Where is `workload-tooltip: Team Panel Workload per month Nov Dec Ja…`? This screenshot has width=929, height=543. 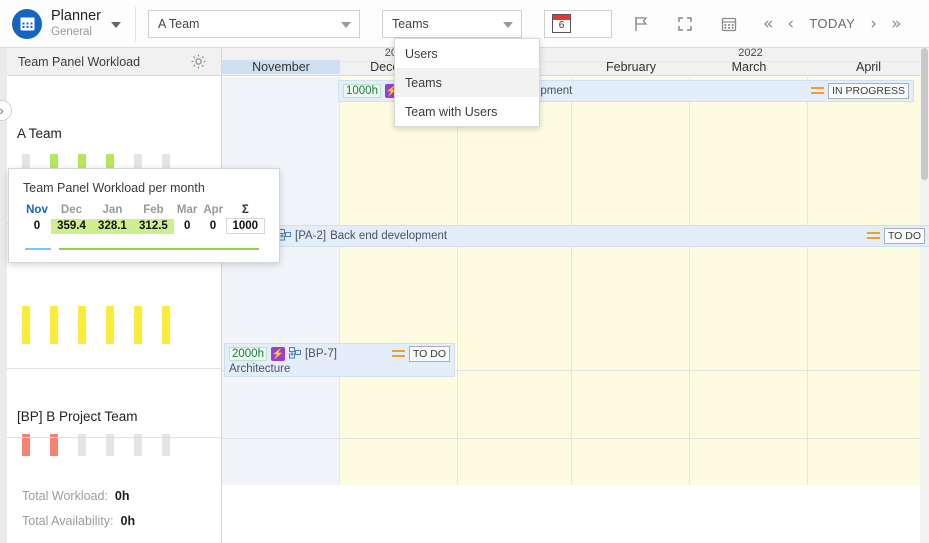
workload-tooltip: Team Panel Workload per month Nov Dec Ja… is located at coordinates (144, 215).